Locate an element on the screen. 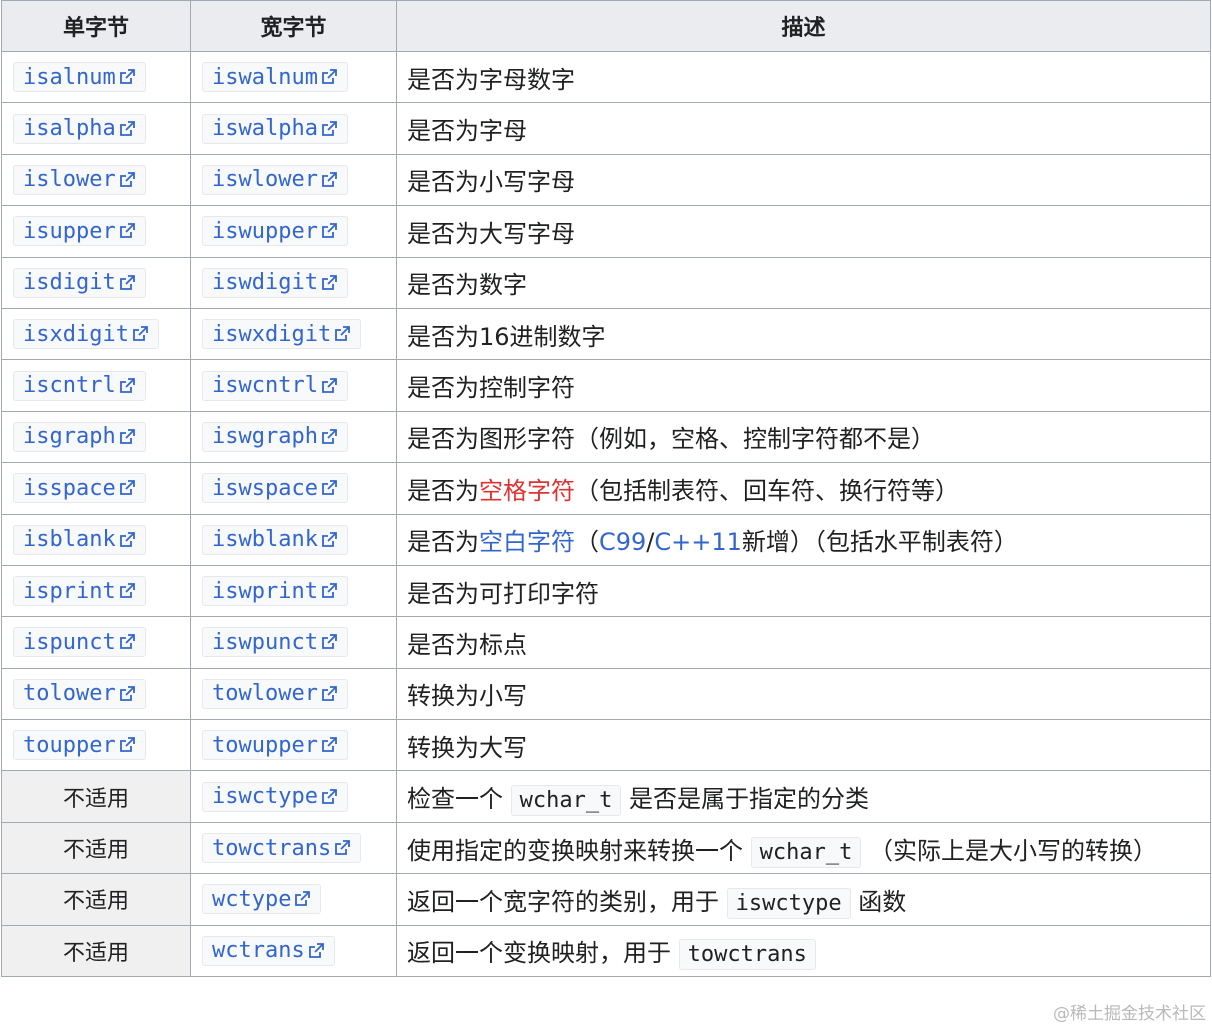 This screenshot has width=1212, height=1028. c99-link: C99 is located at coordinates (622, 542).